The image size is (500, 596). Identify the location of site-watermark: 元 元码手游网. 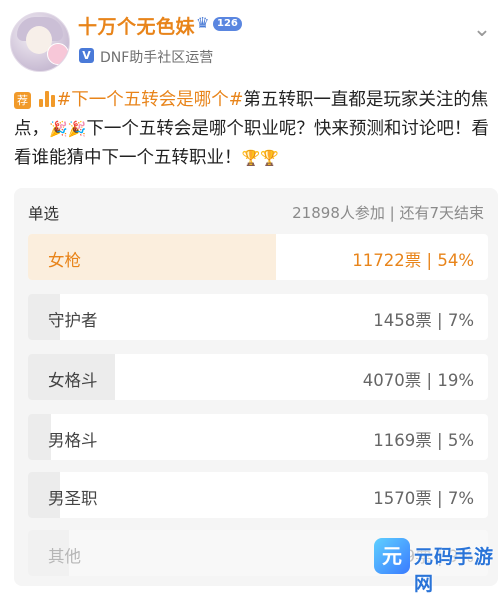
(434, 565).